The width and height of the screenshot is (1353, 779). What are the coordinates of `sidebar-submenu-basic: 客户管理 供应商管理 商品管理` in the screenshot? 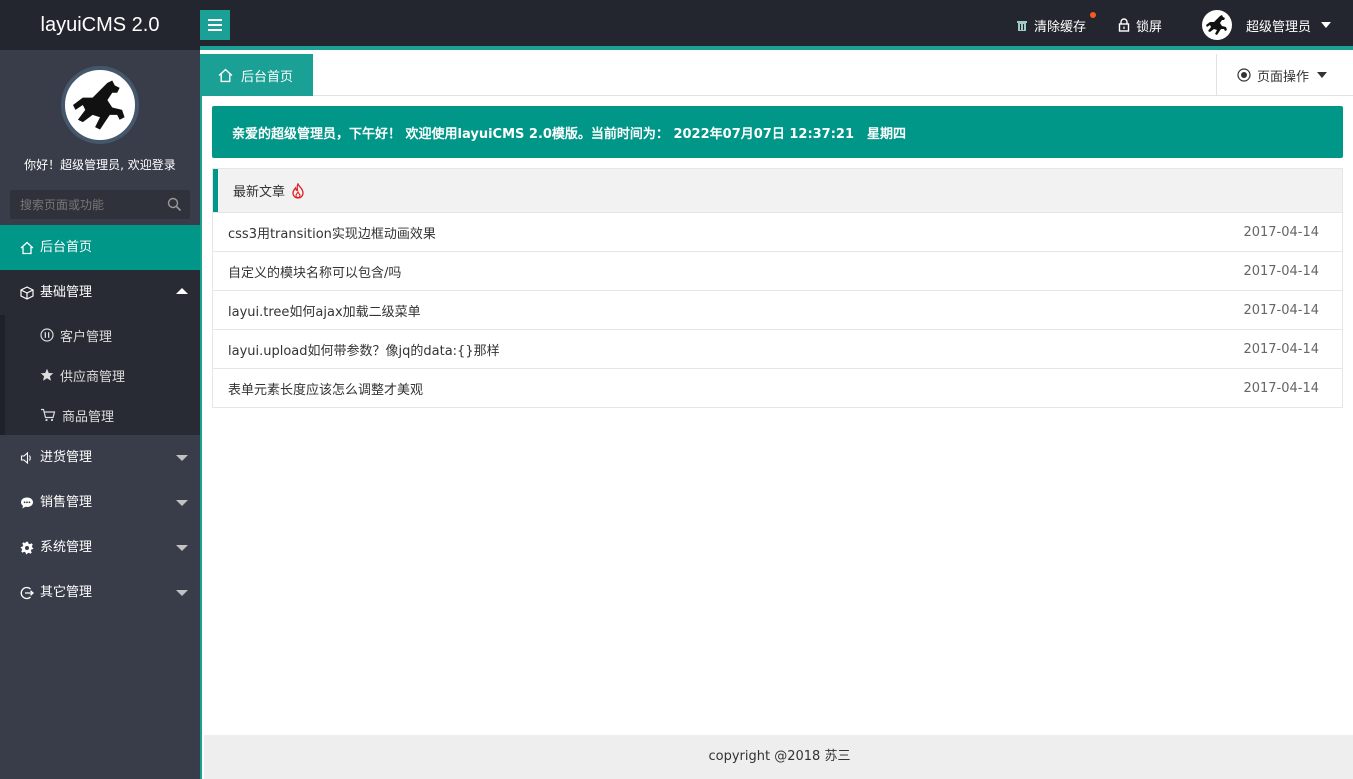 It's located at (100, 375).